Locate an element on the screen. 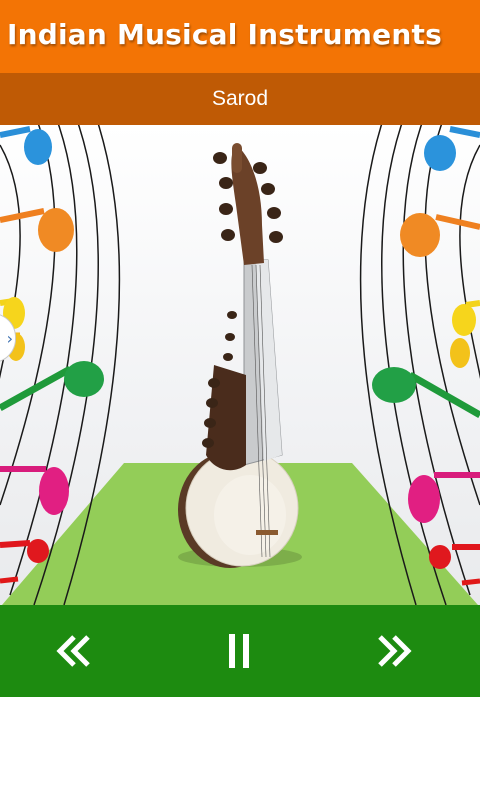  playback-controls is located at coordinates (240, 651).